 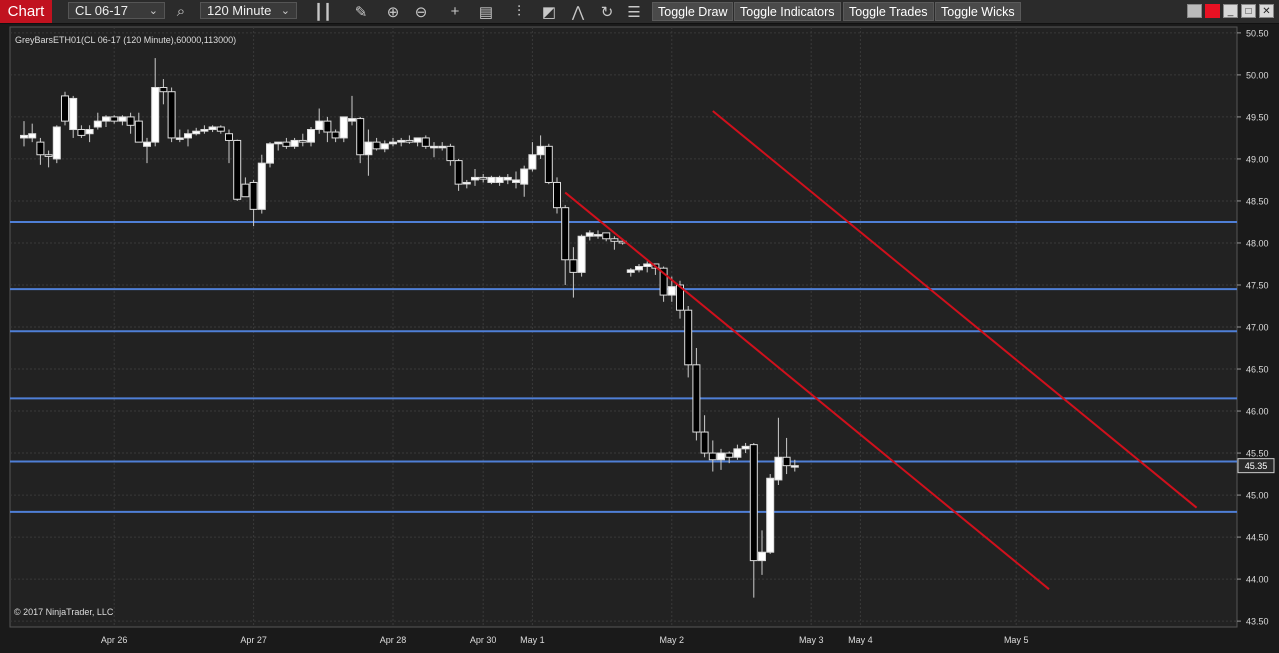 I want to click on y-tick-label: 47.00, so click(x=1257, y=328).